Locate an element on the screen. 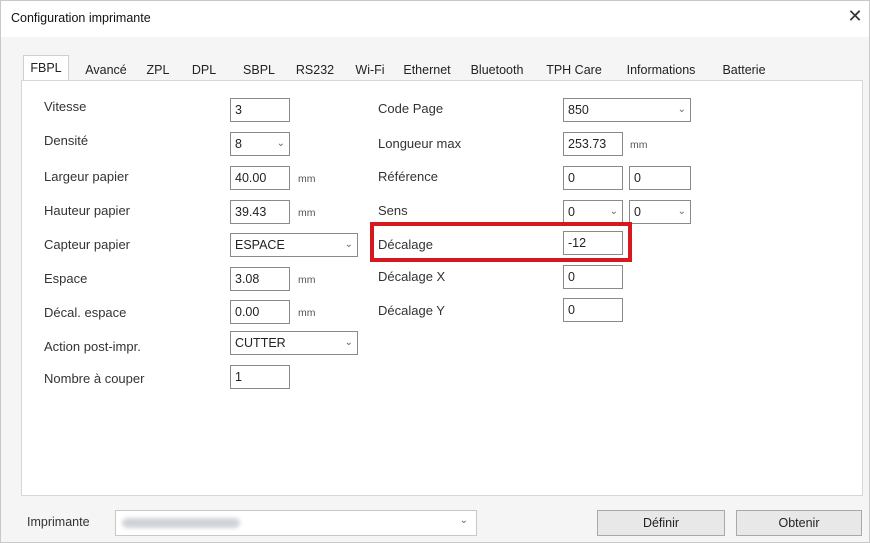  capteur-papier-label: Capteur papier is located at coordinates (87, 244).